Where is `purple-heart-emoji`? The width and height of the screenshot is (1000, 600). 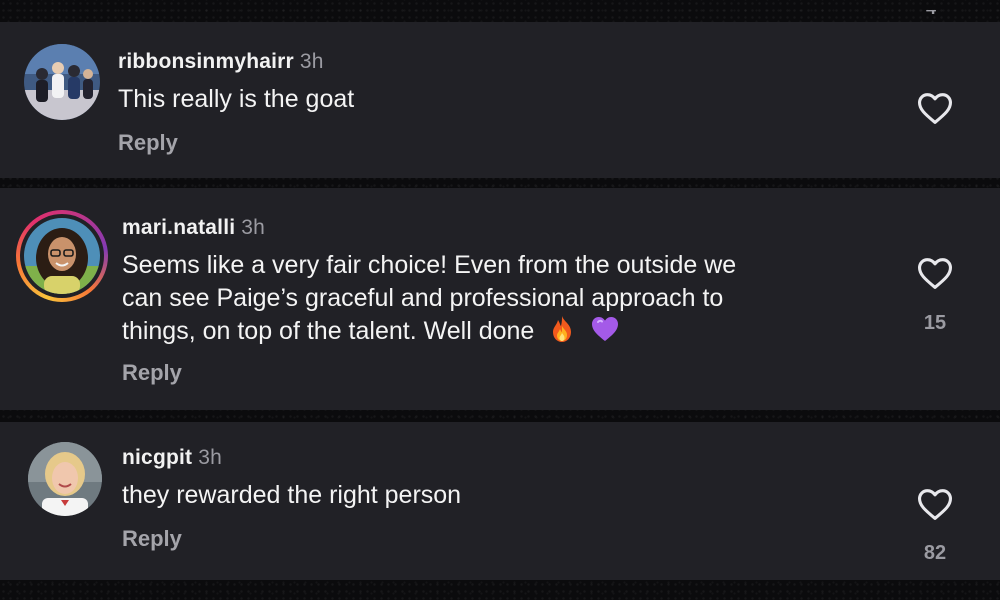
purple-heart-emoji is located at coordinates (605, 329).